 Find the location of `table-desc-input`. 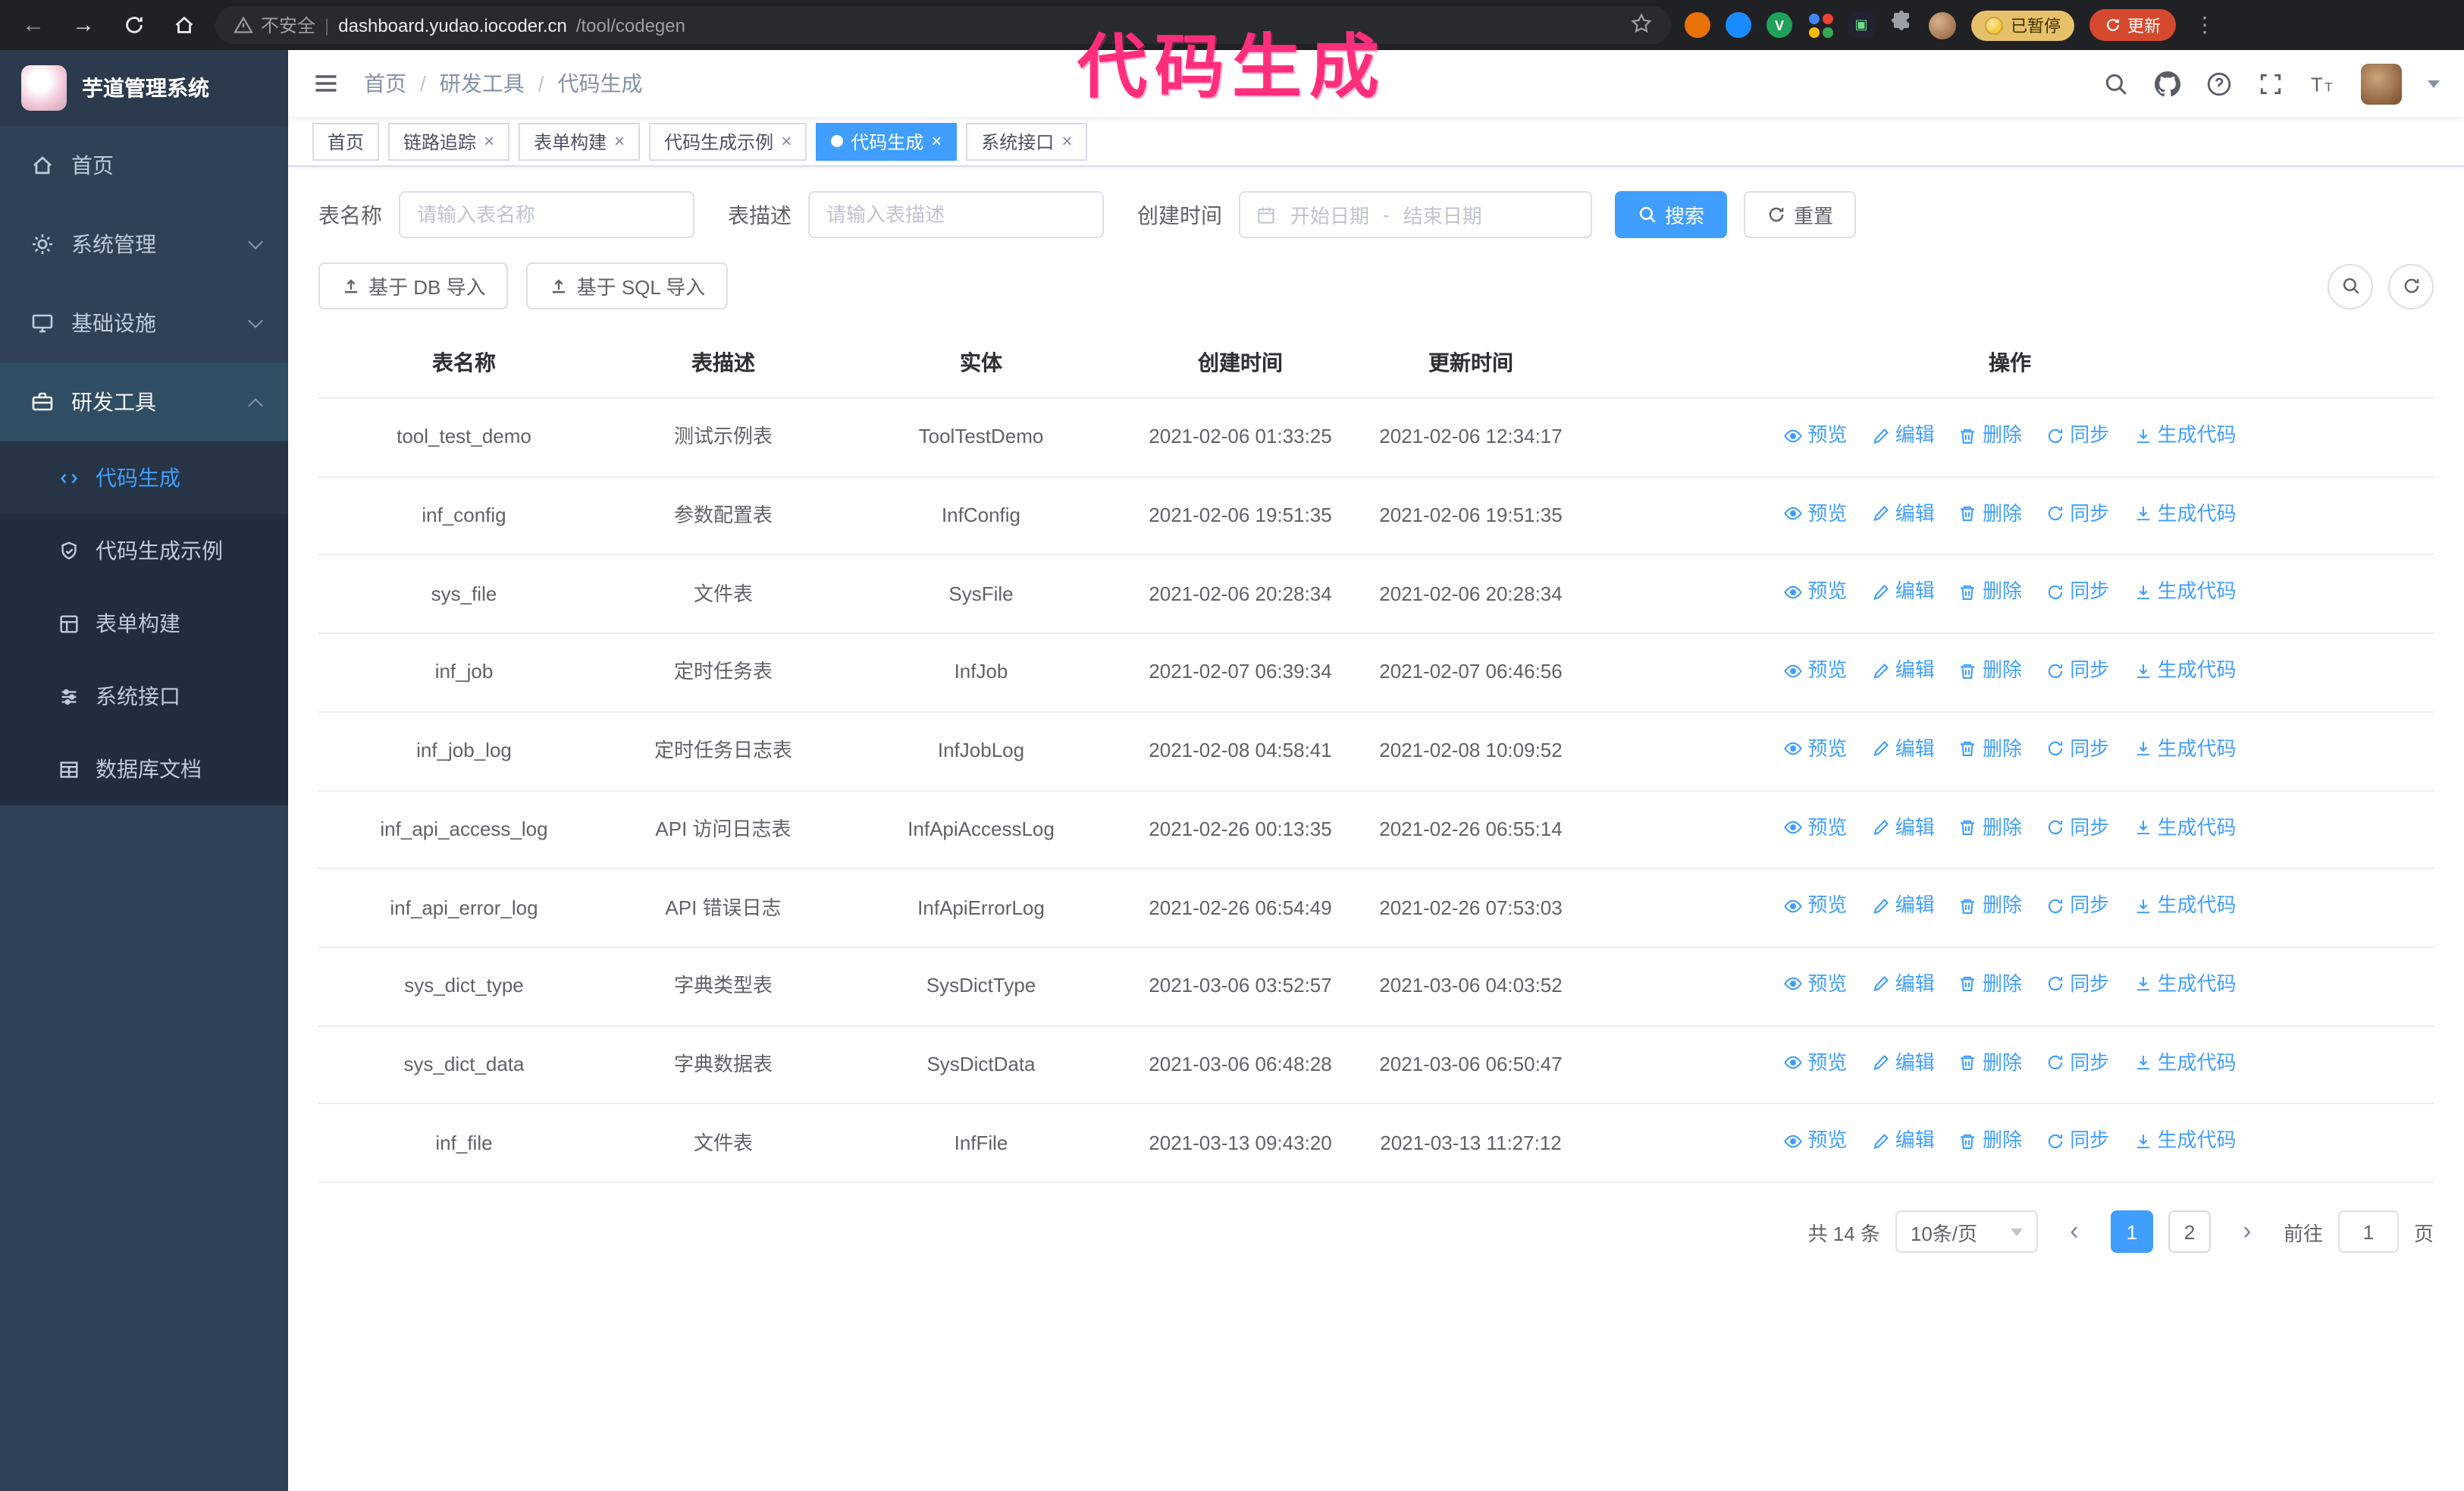

table-desc-input is located at coordinates (956, 214).